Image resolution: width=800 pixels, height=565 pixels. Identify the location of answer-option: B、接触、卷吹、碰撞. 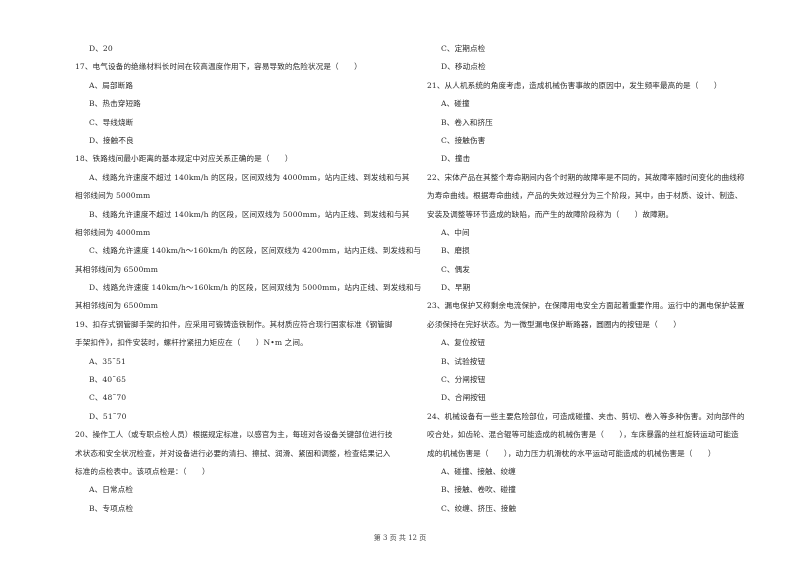
(478, 490).